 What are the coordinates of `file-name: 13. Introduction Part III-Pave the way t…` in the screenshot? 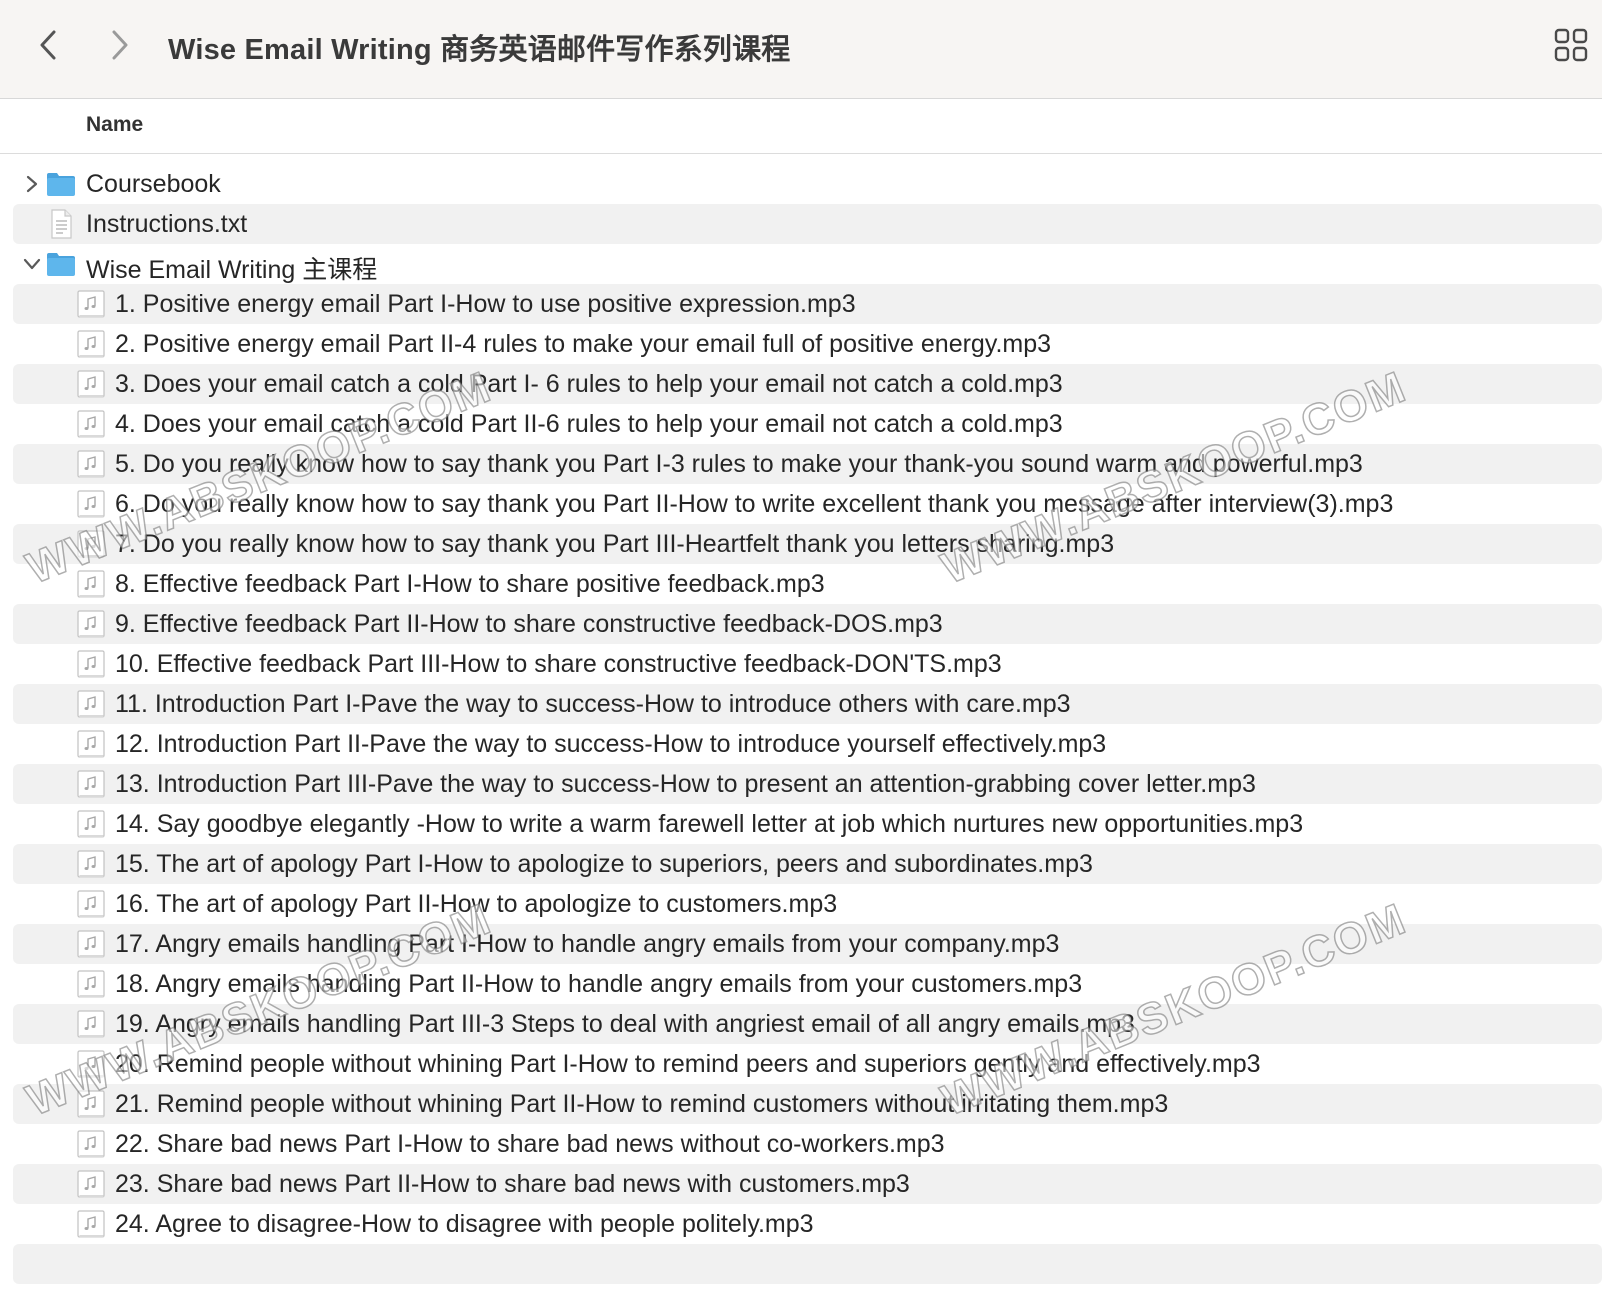 It's located at (685, 784).